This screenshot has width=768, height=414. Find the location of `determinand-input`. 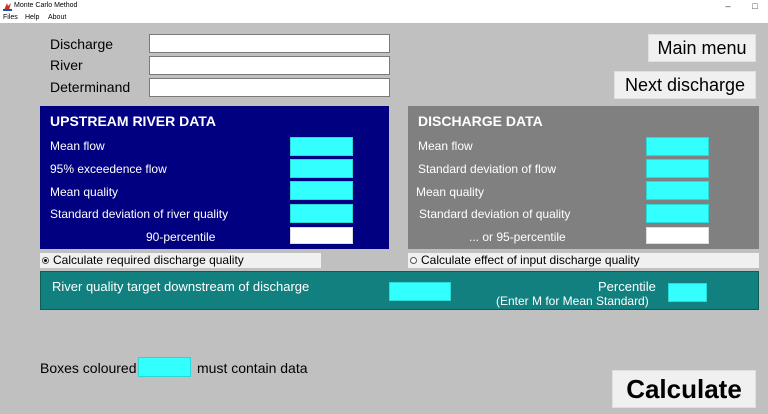

determinand-input is located at coordinates (269, 87).